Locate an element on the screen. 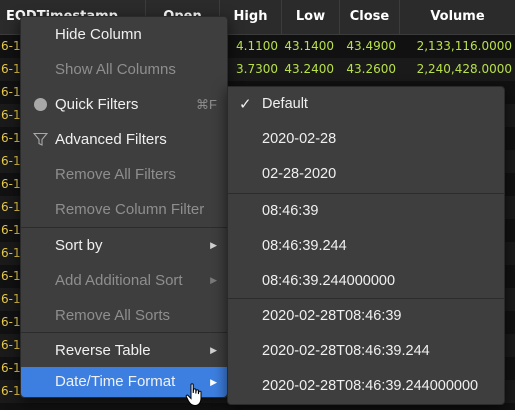 This screenshot has width=515, height=410. format-option-time-nanos: 08:46:39.244000000 is located at coordinates (366, 281).